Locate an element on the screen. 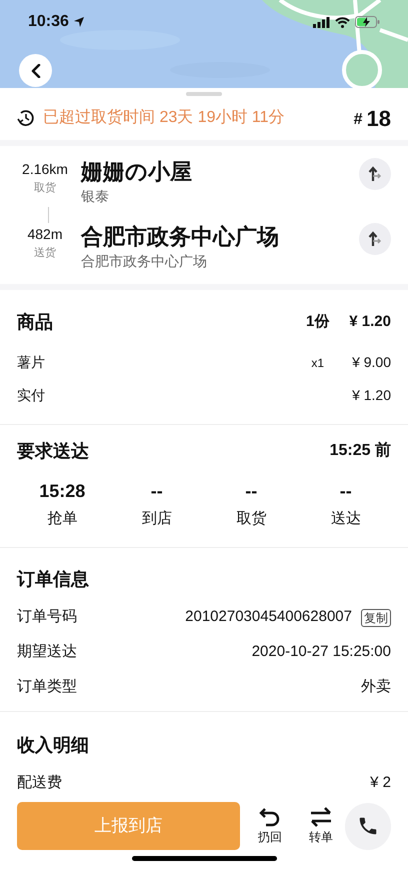 The height and width of the screenshot is (883, 408). order-number: 18 is located at coordinates (378, 118).